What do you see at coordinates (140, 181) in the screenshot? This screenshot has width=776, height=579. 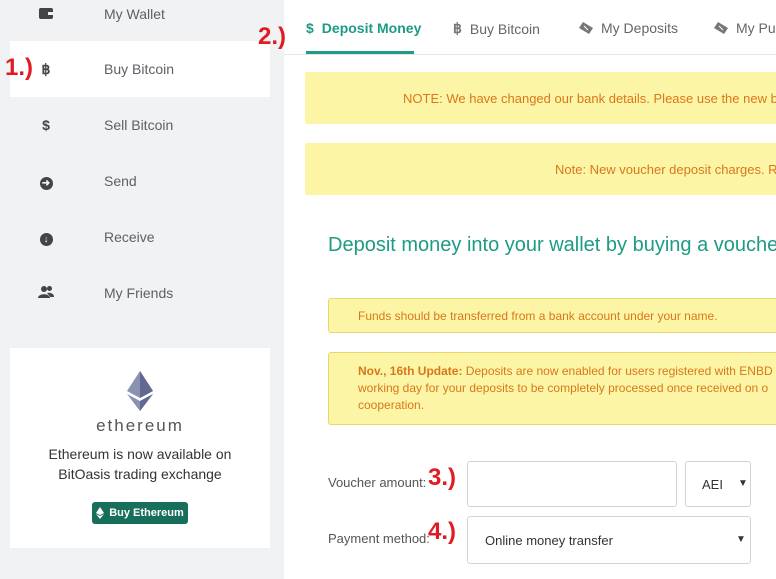 I see `sidebar-item-send: ➜ Send` at bounding box center [140, 181].